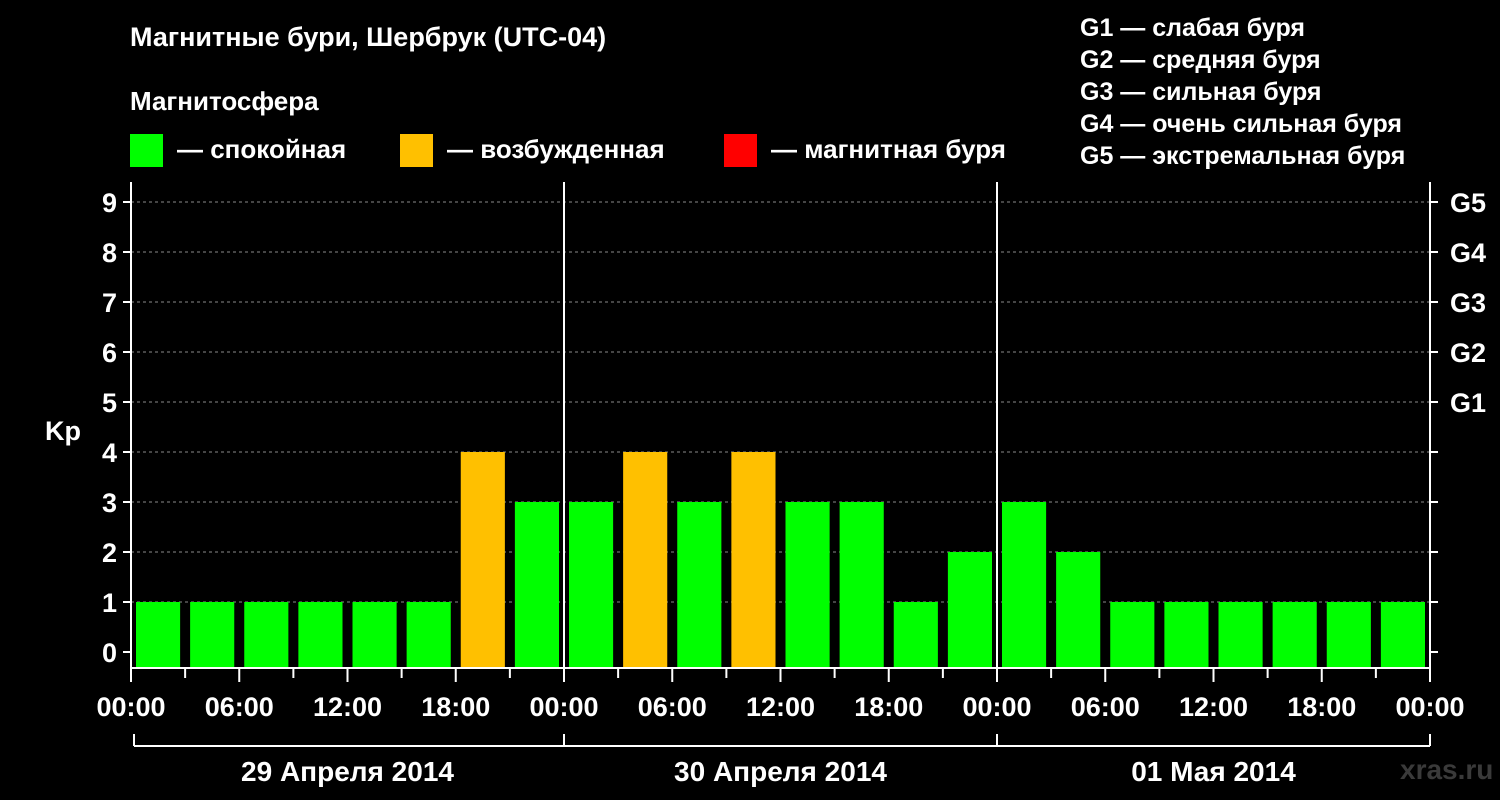 This screenshot has height=800, width=1500. I want to click on day-label: 30 Апреля 2014, so click(780, 771).